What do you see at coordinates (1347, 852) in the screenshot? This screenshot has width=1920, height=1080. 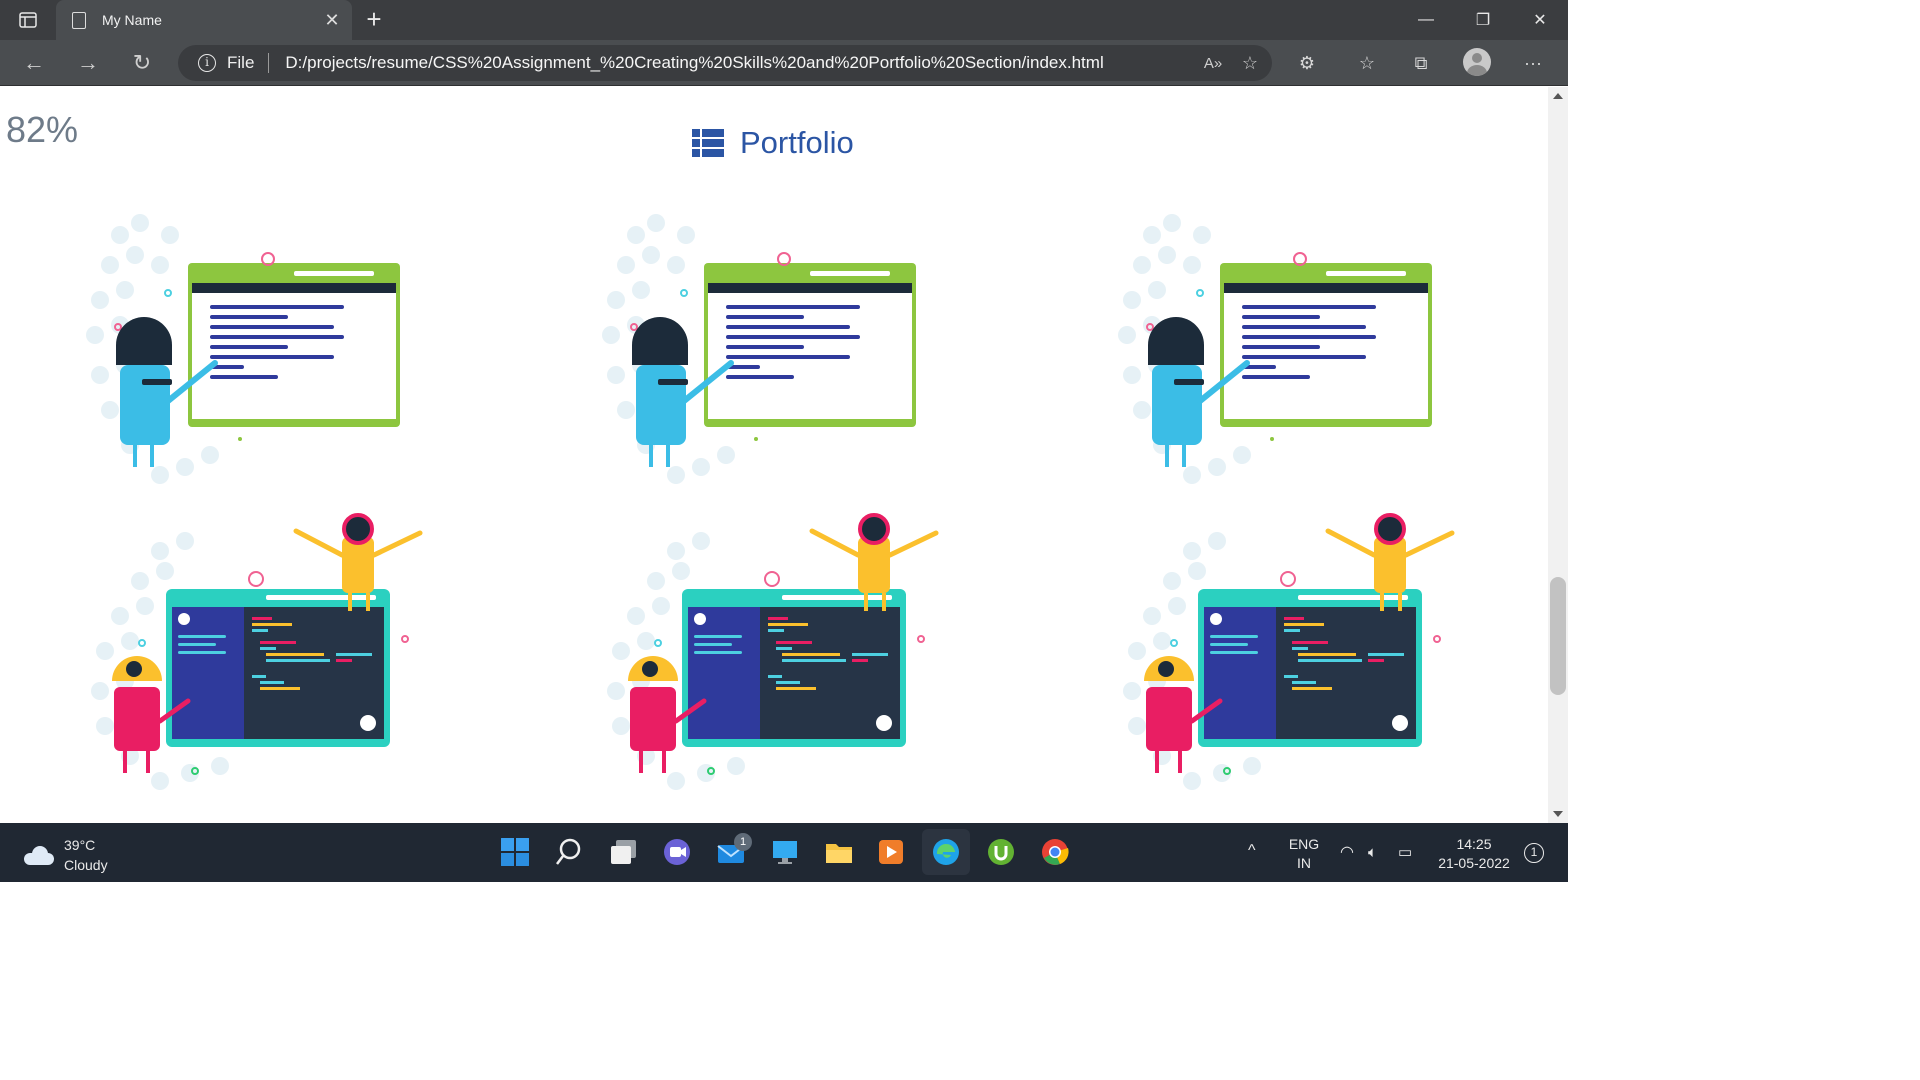 I see `wifi-icon: ◠` at bounding box center [1347, 852].